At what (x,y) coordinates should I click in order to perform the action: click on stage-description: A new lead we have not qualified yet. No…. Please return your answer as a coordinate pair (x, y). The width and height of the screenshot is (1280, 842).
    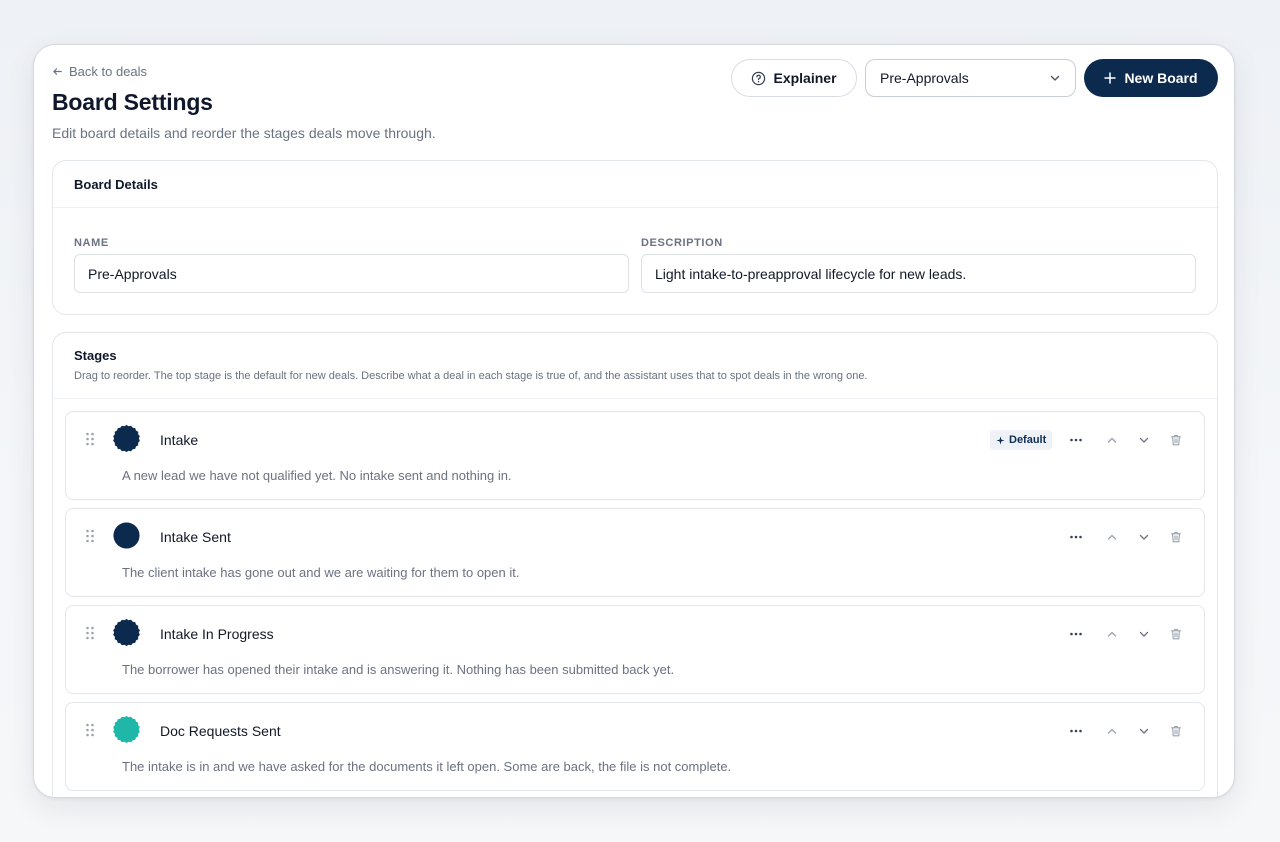
    Looking at the image, I should click on (317, 475).